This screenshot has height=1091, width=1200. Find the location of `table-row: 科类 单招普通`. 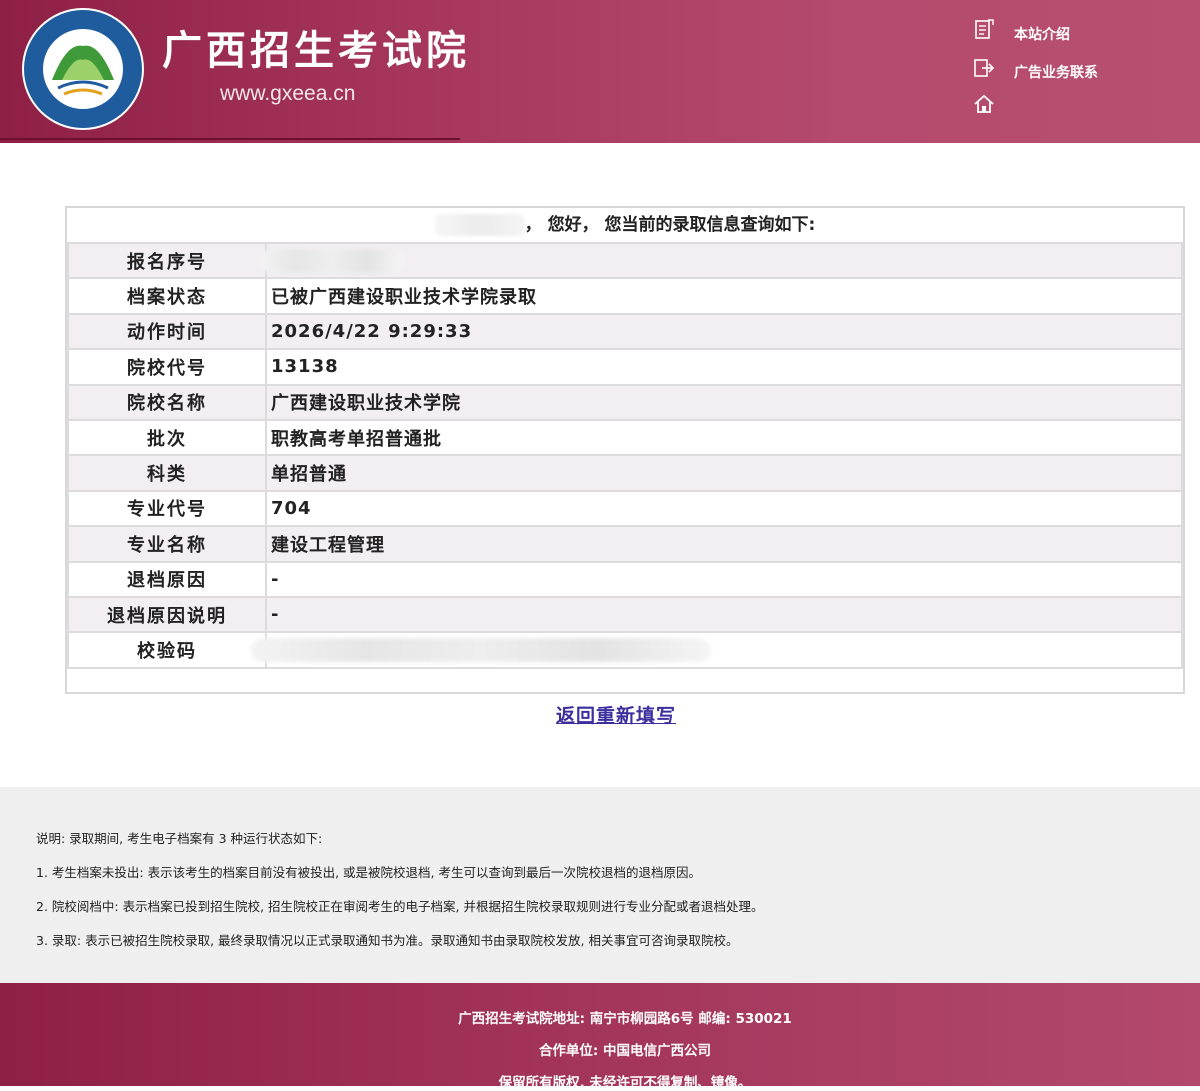

table-row: 科类 单招普通 is located at coordinates (625, 473).